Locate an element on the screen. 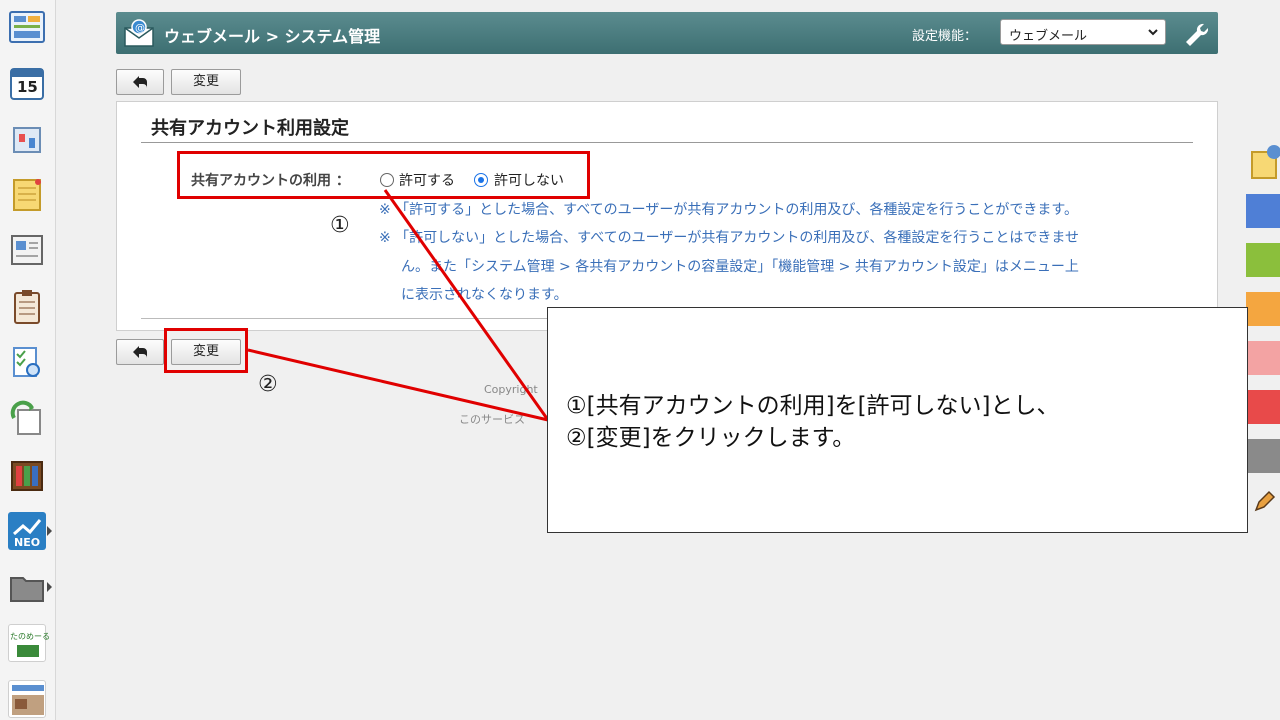 The height and width of the screenshot is (720, 1280). wrench-icon is located at coordinates (1195, 33).